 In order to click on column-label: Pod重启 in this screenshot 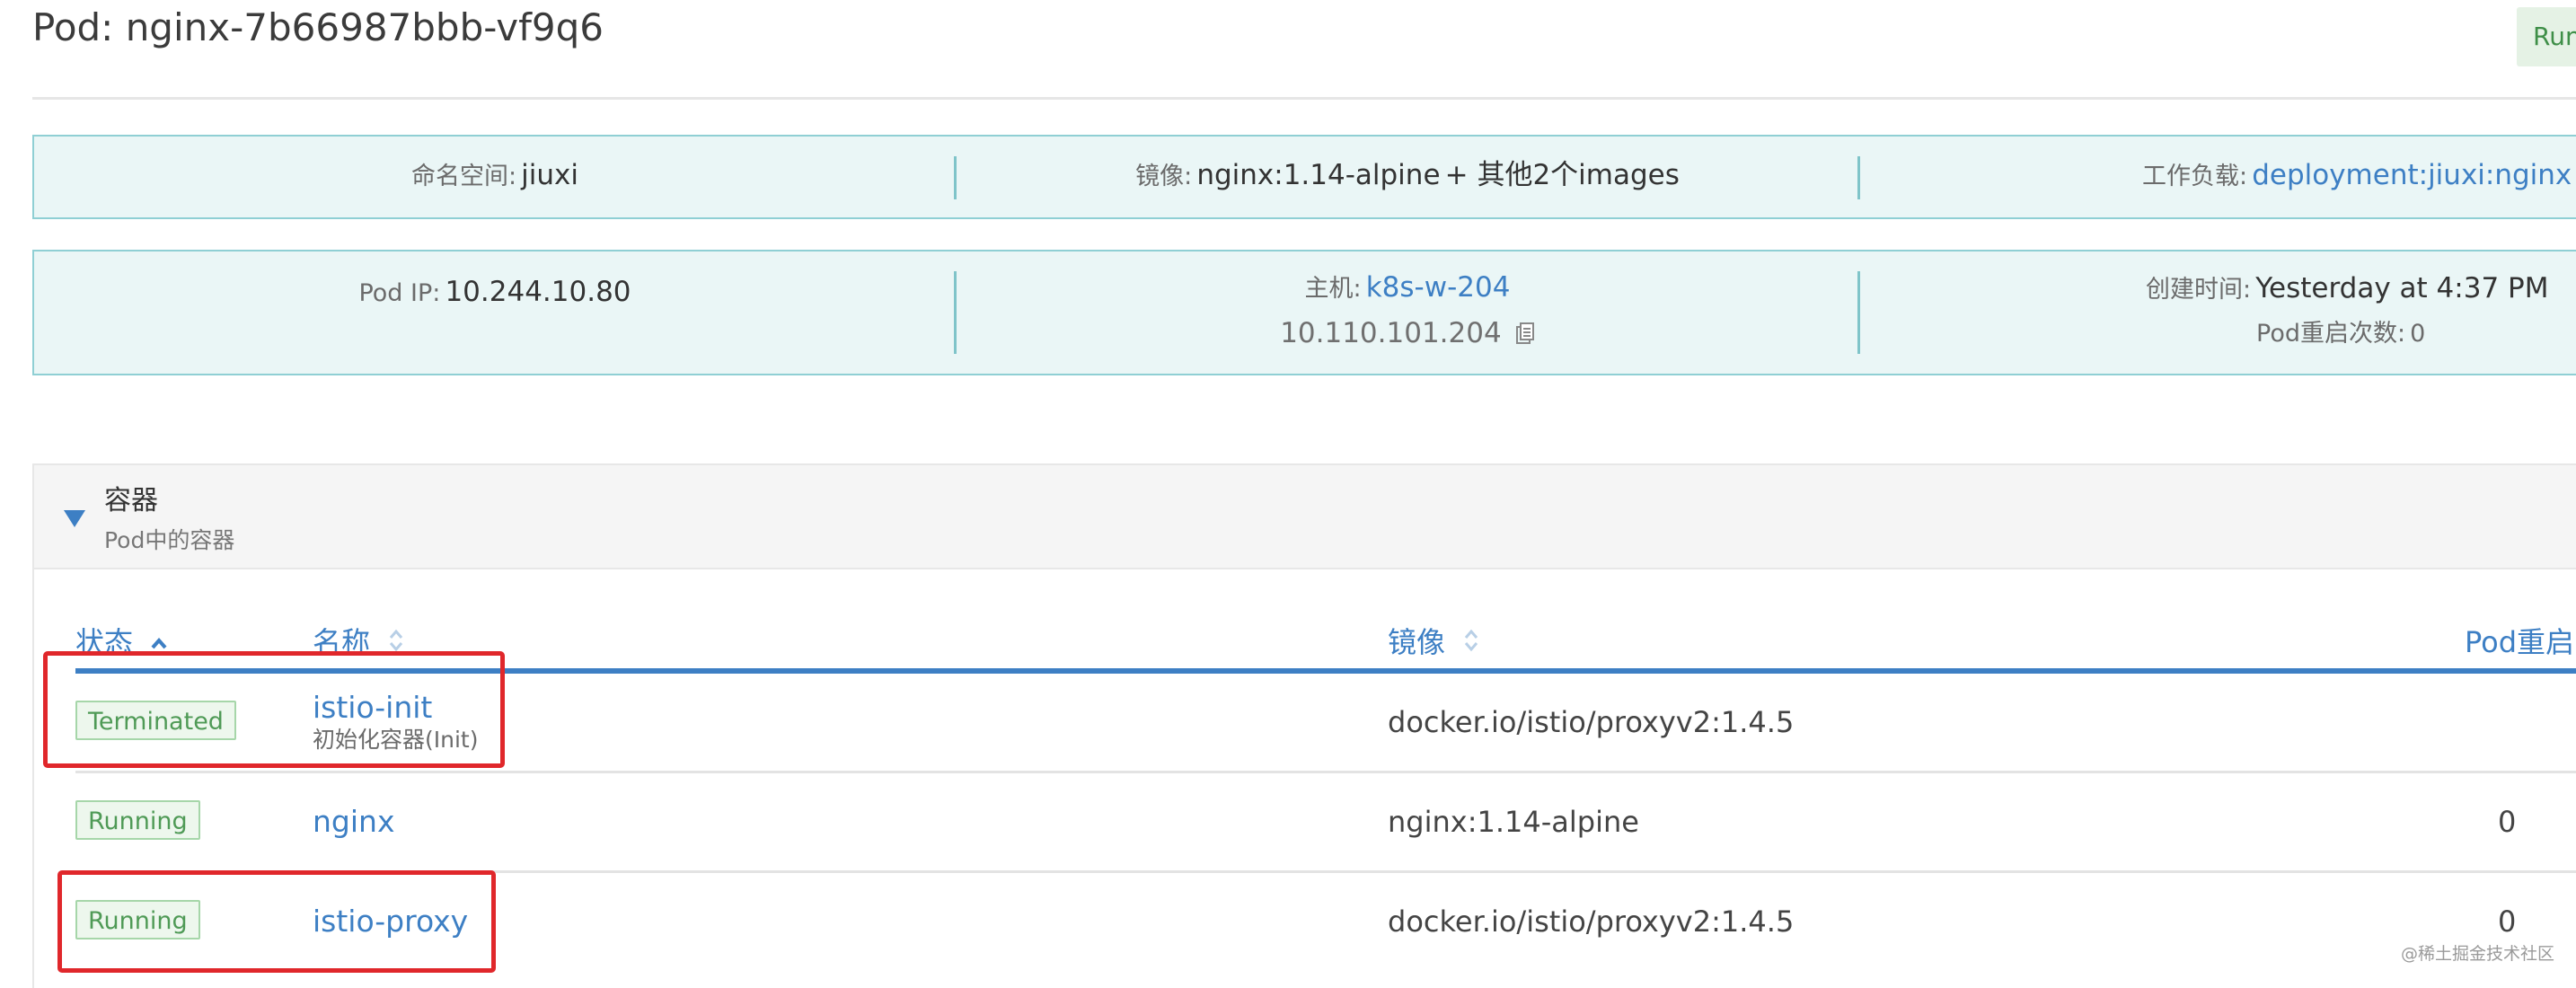, I will do `click(2520, 642)`.